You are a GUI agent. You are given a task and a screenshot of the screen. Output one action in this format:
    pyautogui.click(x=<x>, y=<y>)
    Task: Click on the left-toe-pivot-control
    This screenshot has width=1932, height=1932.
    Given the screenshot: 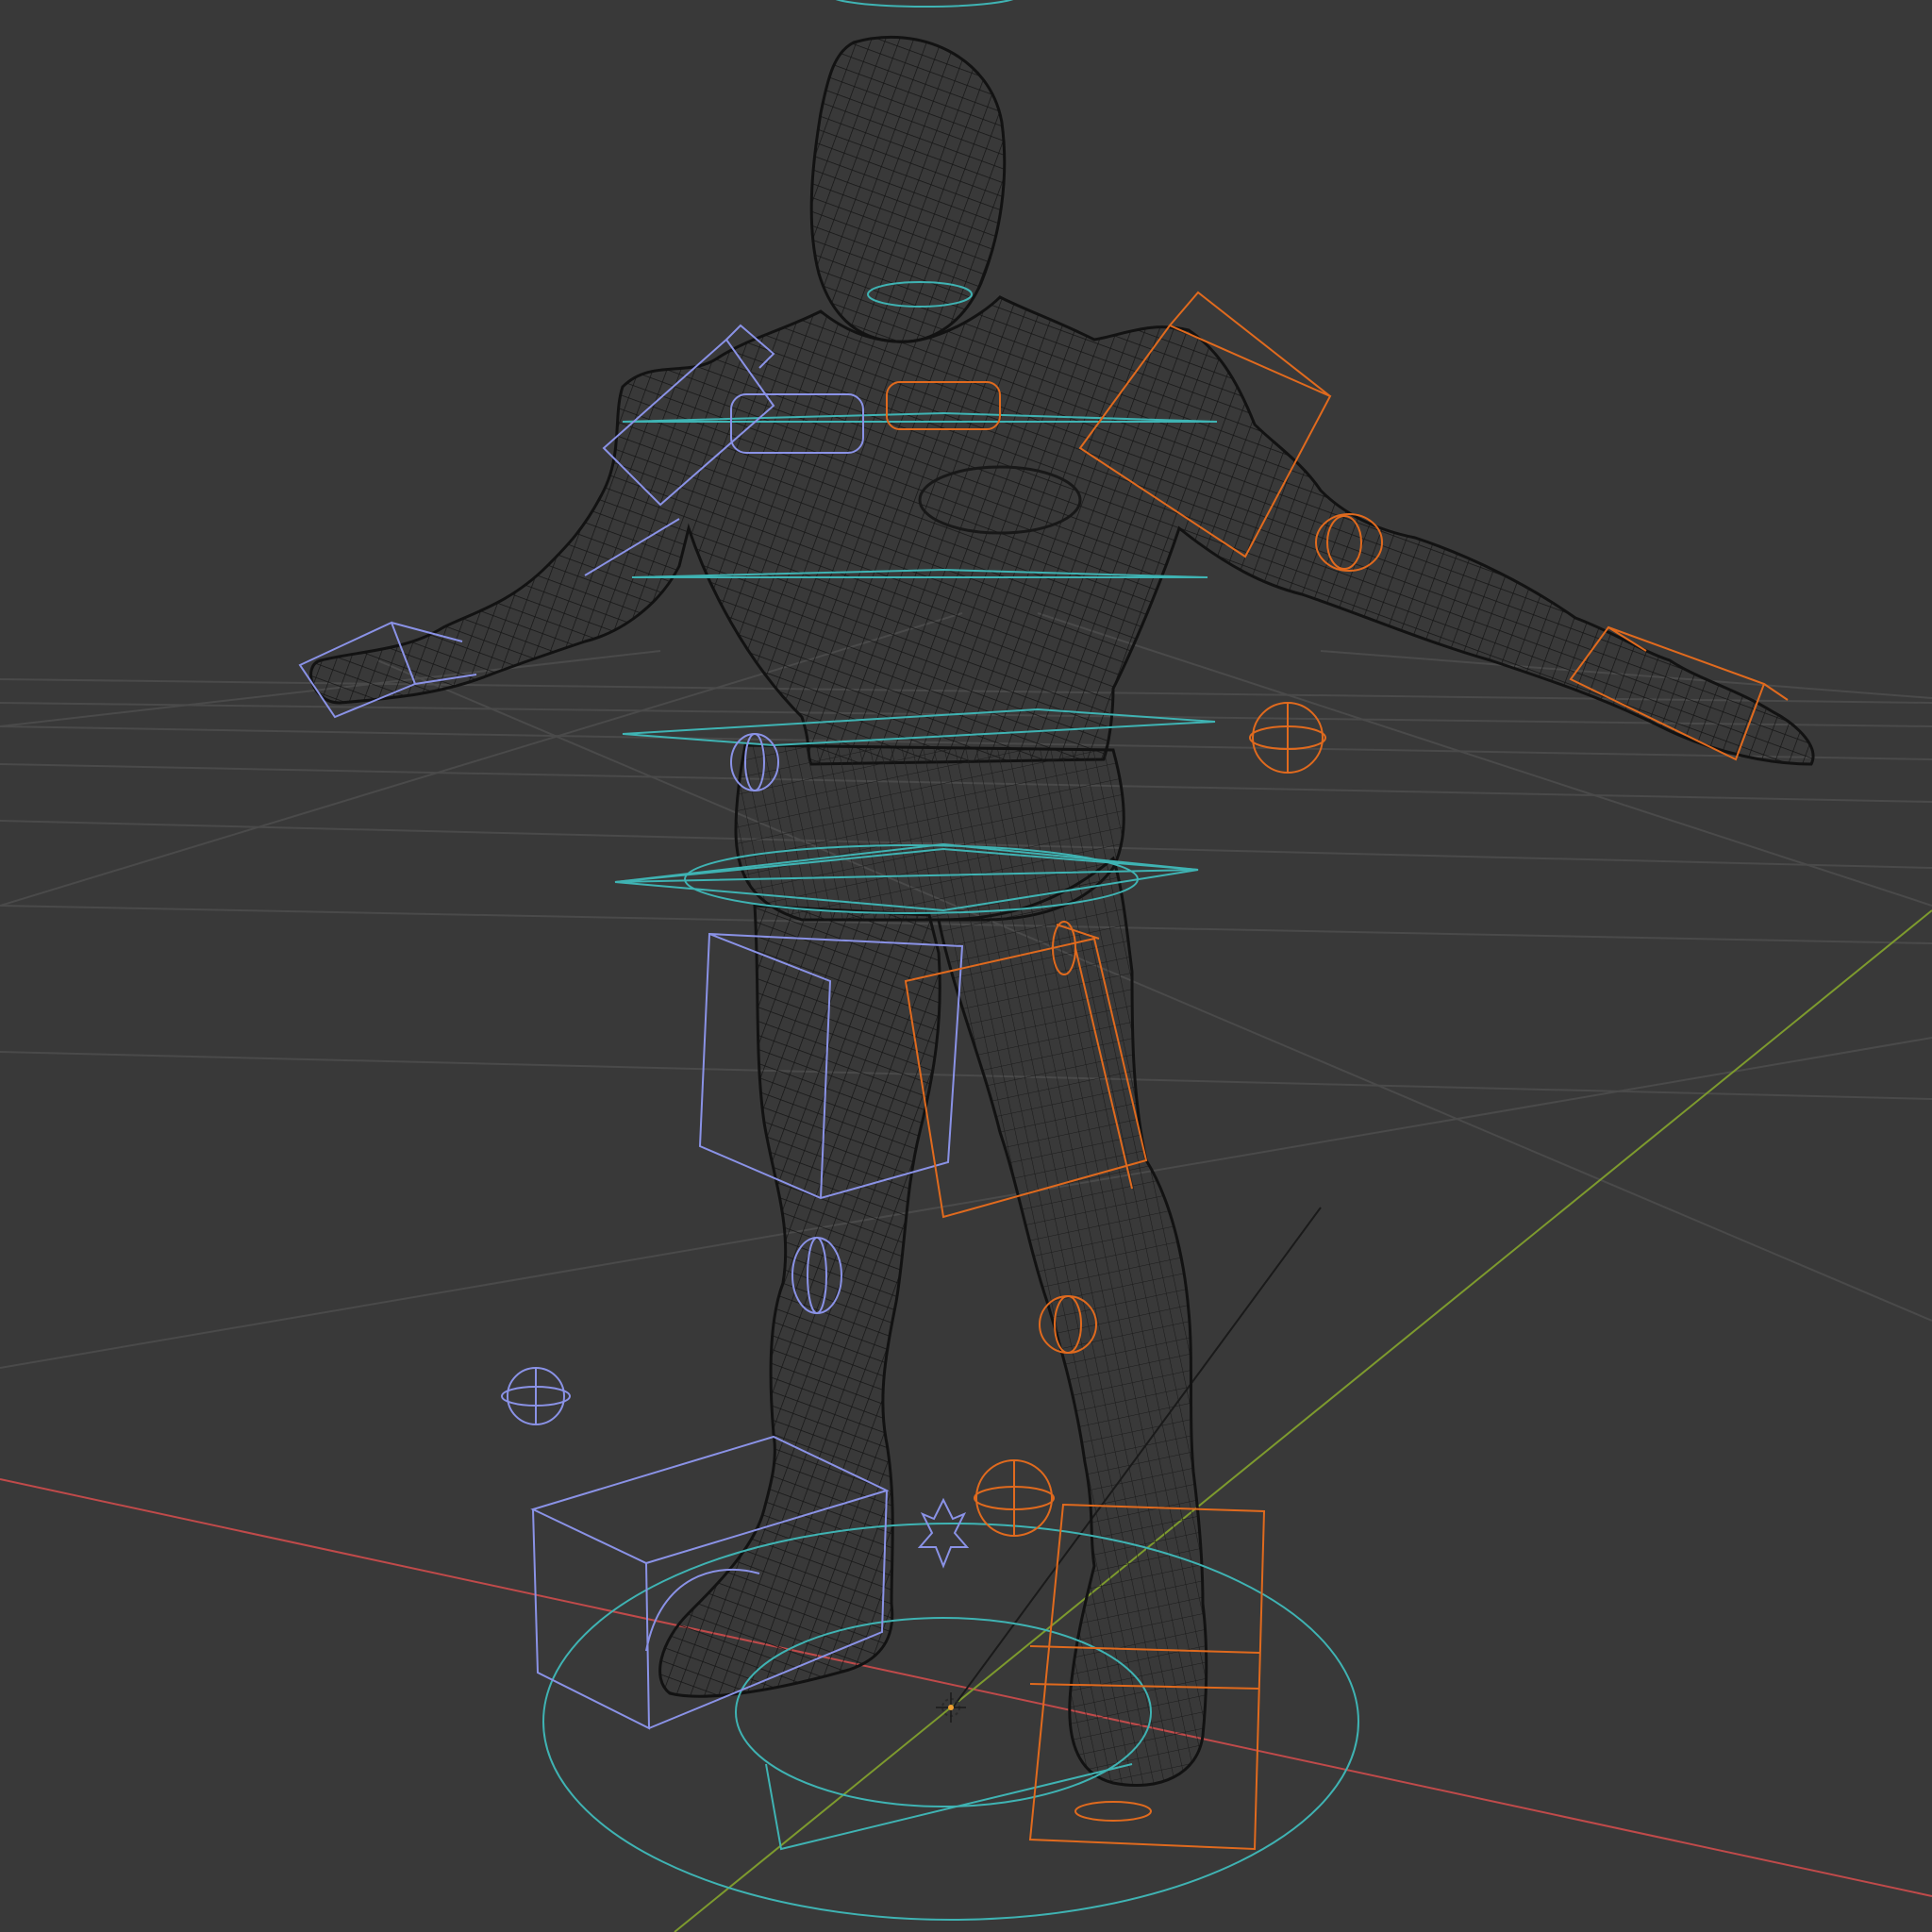 What is the action you would take?
    pyautogui.click(x=943, y=1533)
    